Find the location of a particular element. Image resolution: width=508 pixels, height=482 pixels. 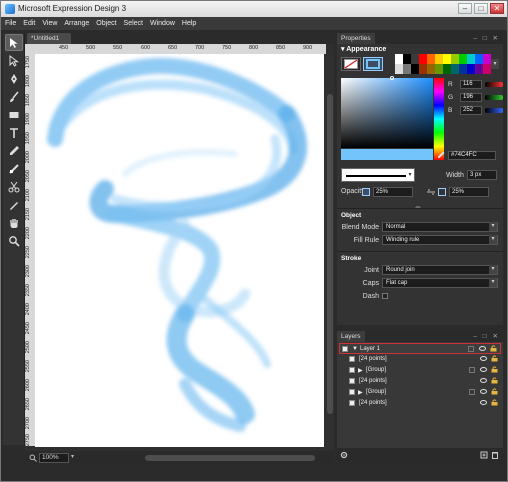

direct-select-tool is located at coordinates (14, 60).